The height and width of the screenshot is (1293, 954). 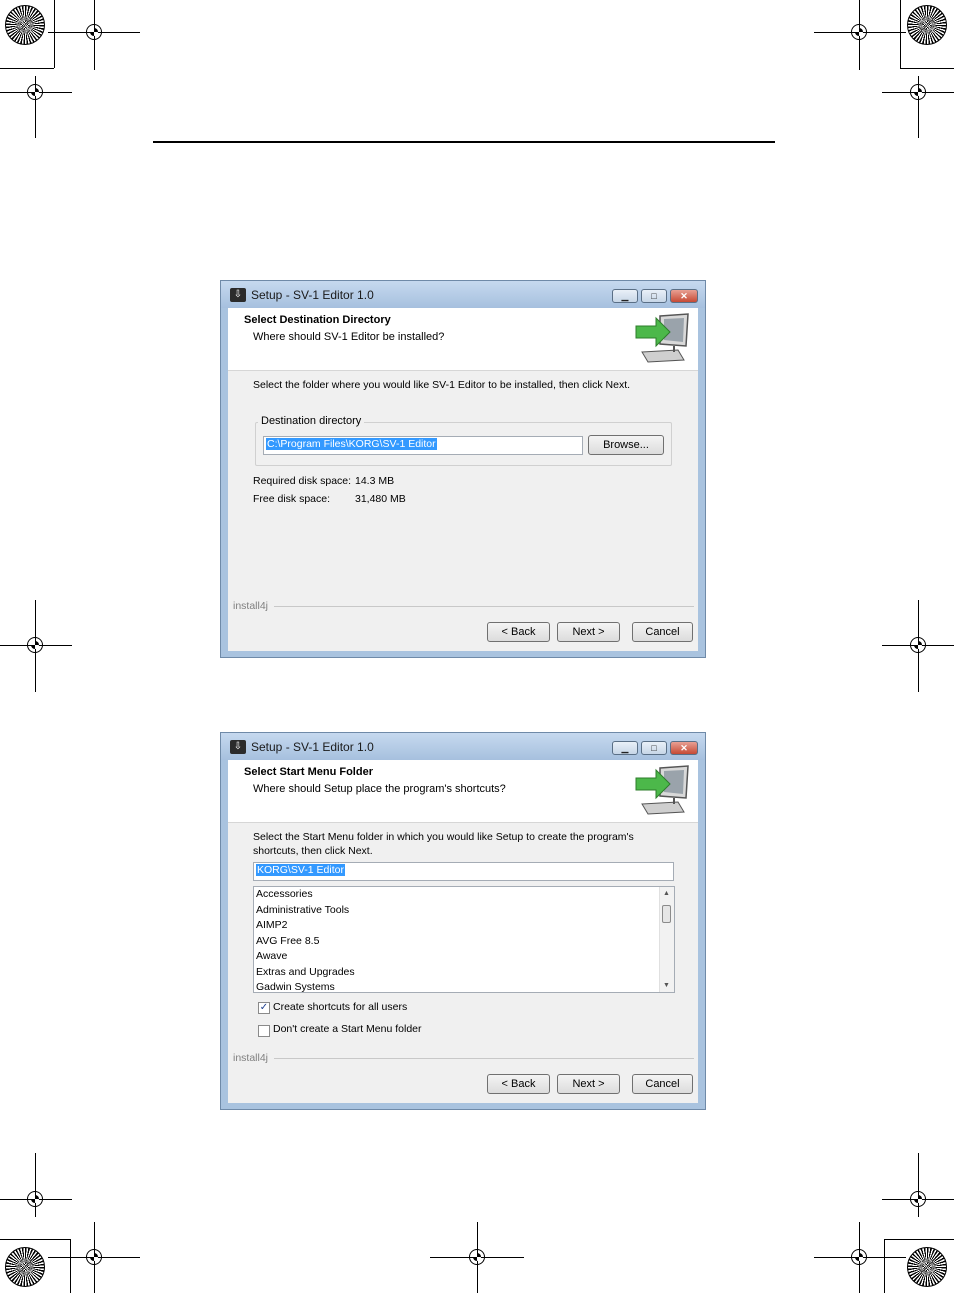 What do you see at coordinates (666, 893) in the screenshot?
I see `scroll-up-icon: ▲` at bounding box center [666, 893].